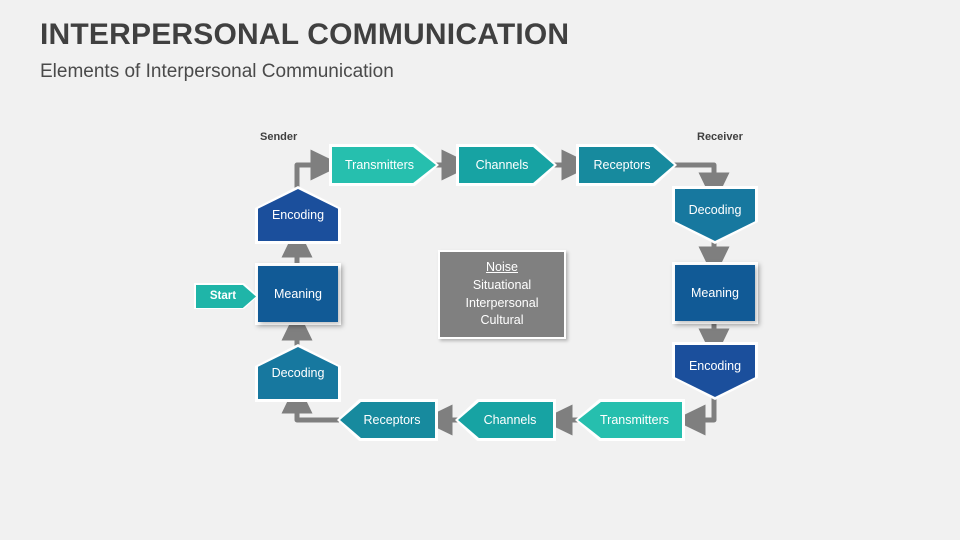 This screenshot has width=960, height=540. What do you see at coordinates (298, 214) in the screenshot?
I see `node-sender-encoding-label: Encoding` at bounding box center [298, 214].